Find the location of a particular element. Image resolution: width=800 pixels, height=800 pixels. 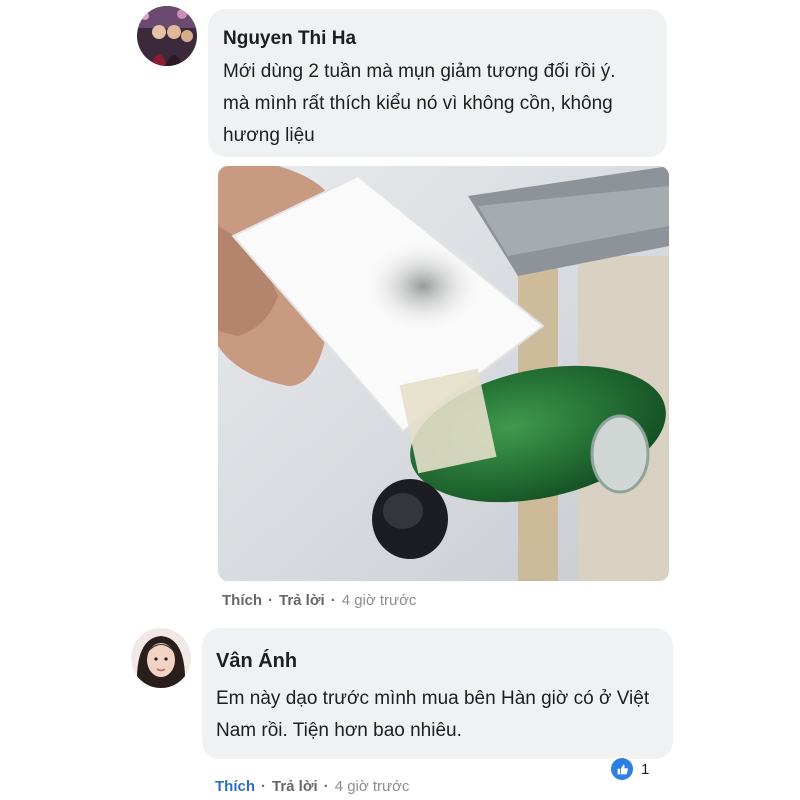

like-link-2: Thích is located at coordinates (235, 786).